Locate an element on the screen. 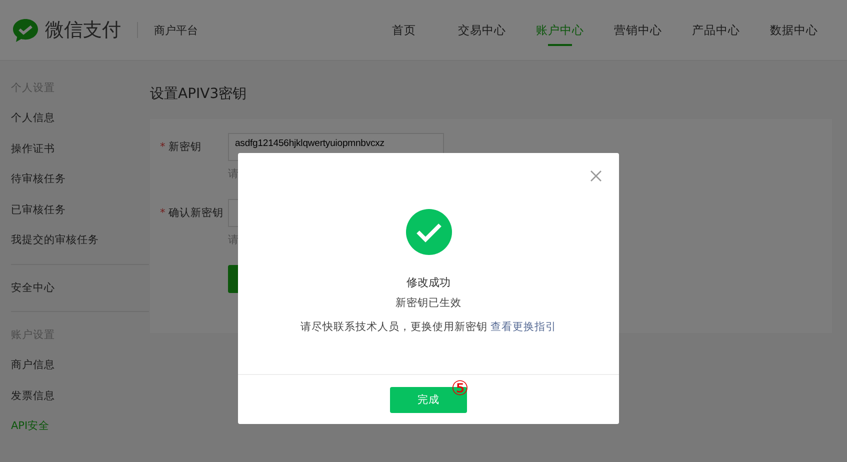  nav-tab: 营销中心 is located at coordinates (638, 30).